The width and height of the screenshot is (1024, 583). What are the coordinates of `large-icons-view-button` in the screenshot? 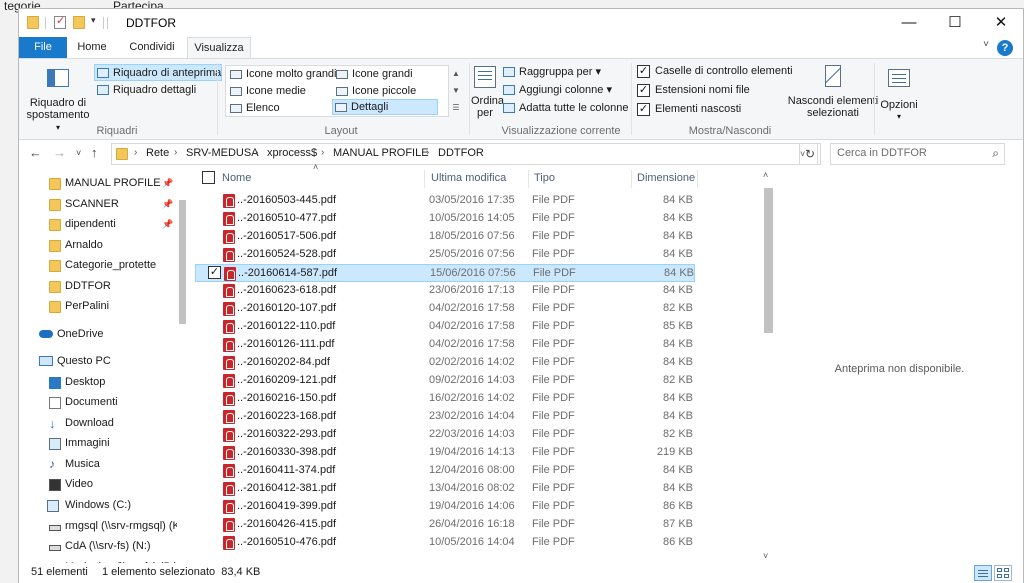 It's located at (1003, 573).